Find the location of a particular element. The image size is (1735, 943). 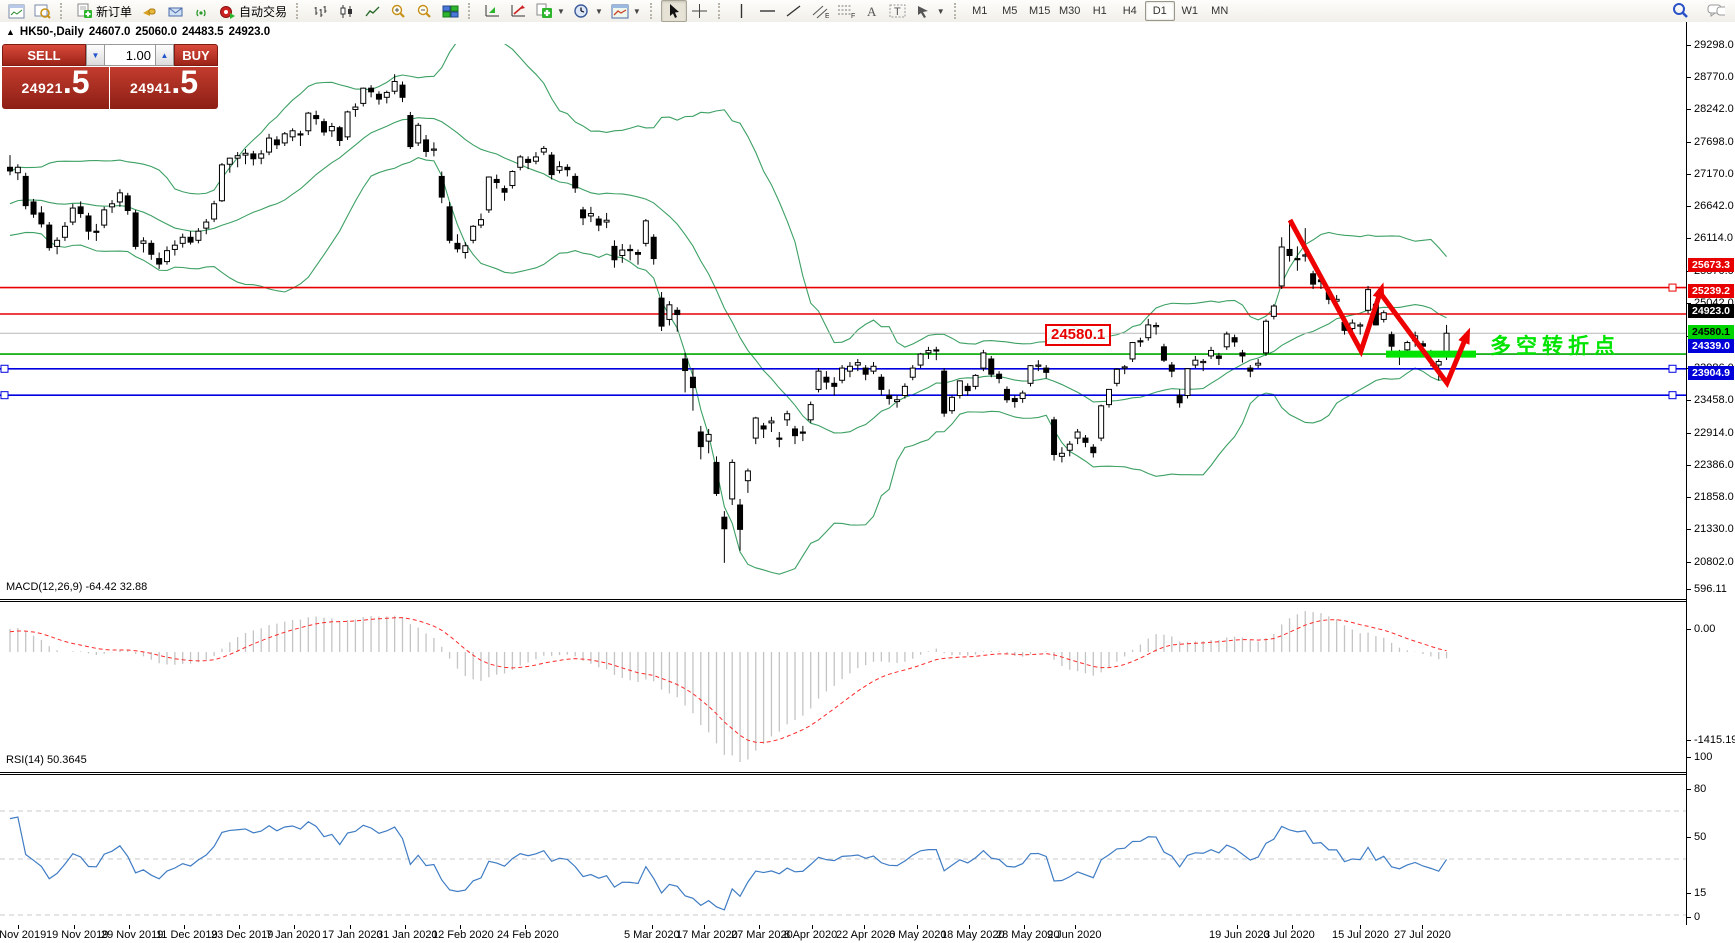

mailbox-icon is located at coordinates (175, 11).